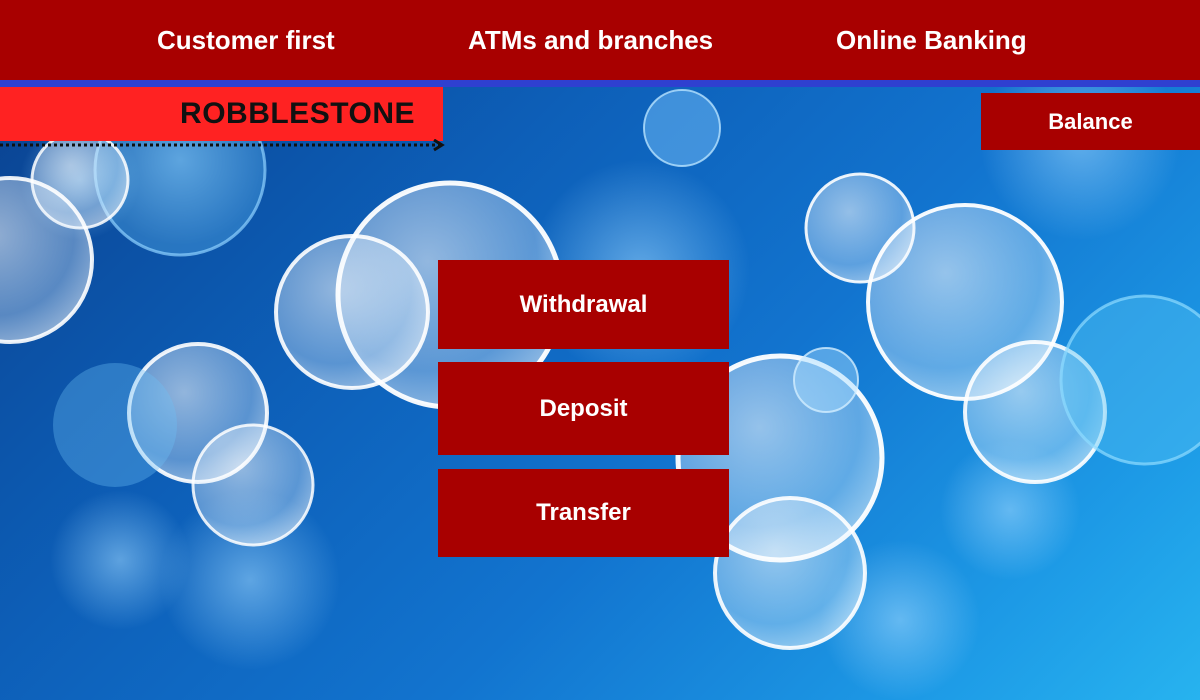 The height and width of the screenshot is (700, 1200). What do you see at coordinates (931, 40) in the screenshot?
I see `nav-link-online-banking: Online Banking` at bounding box center [931, 40].